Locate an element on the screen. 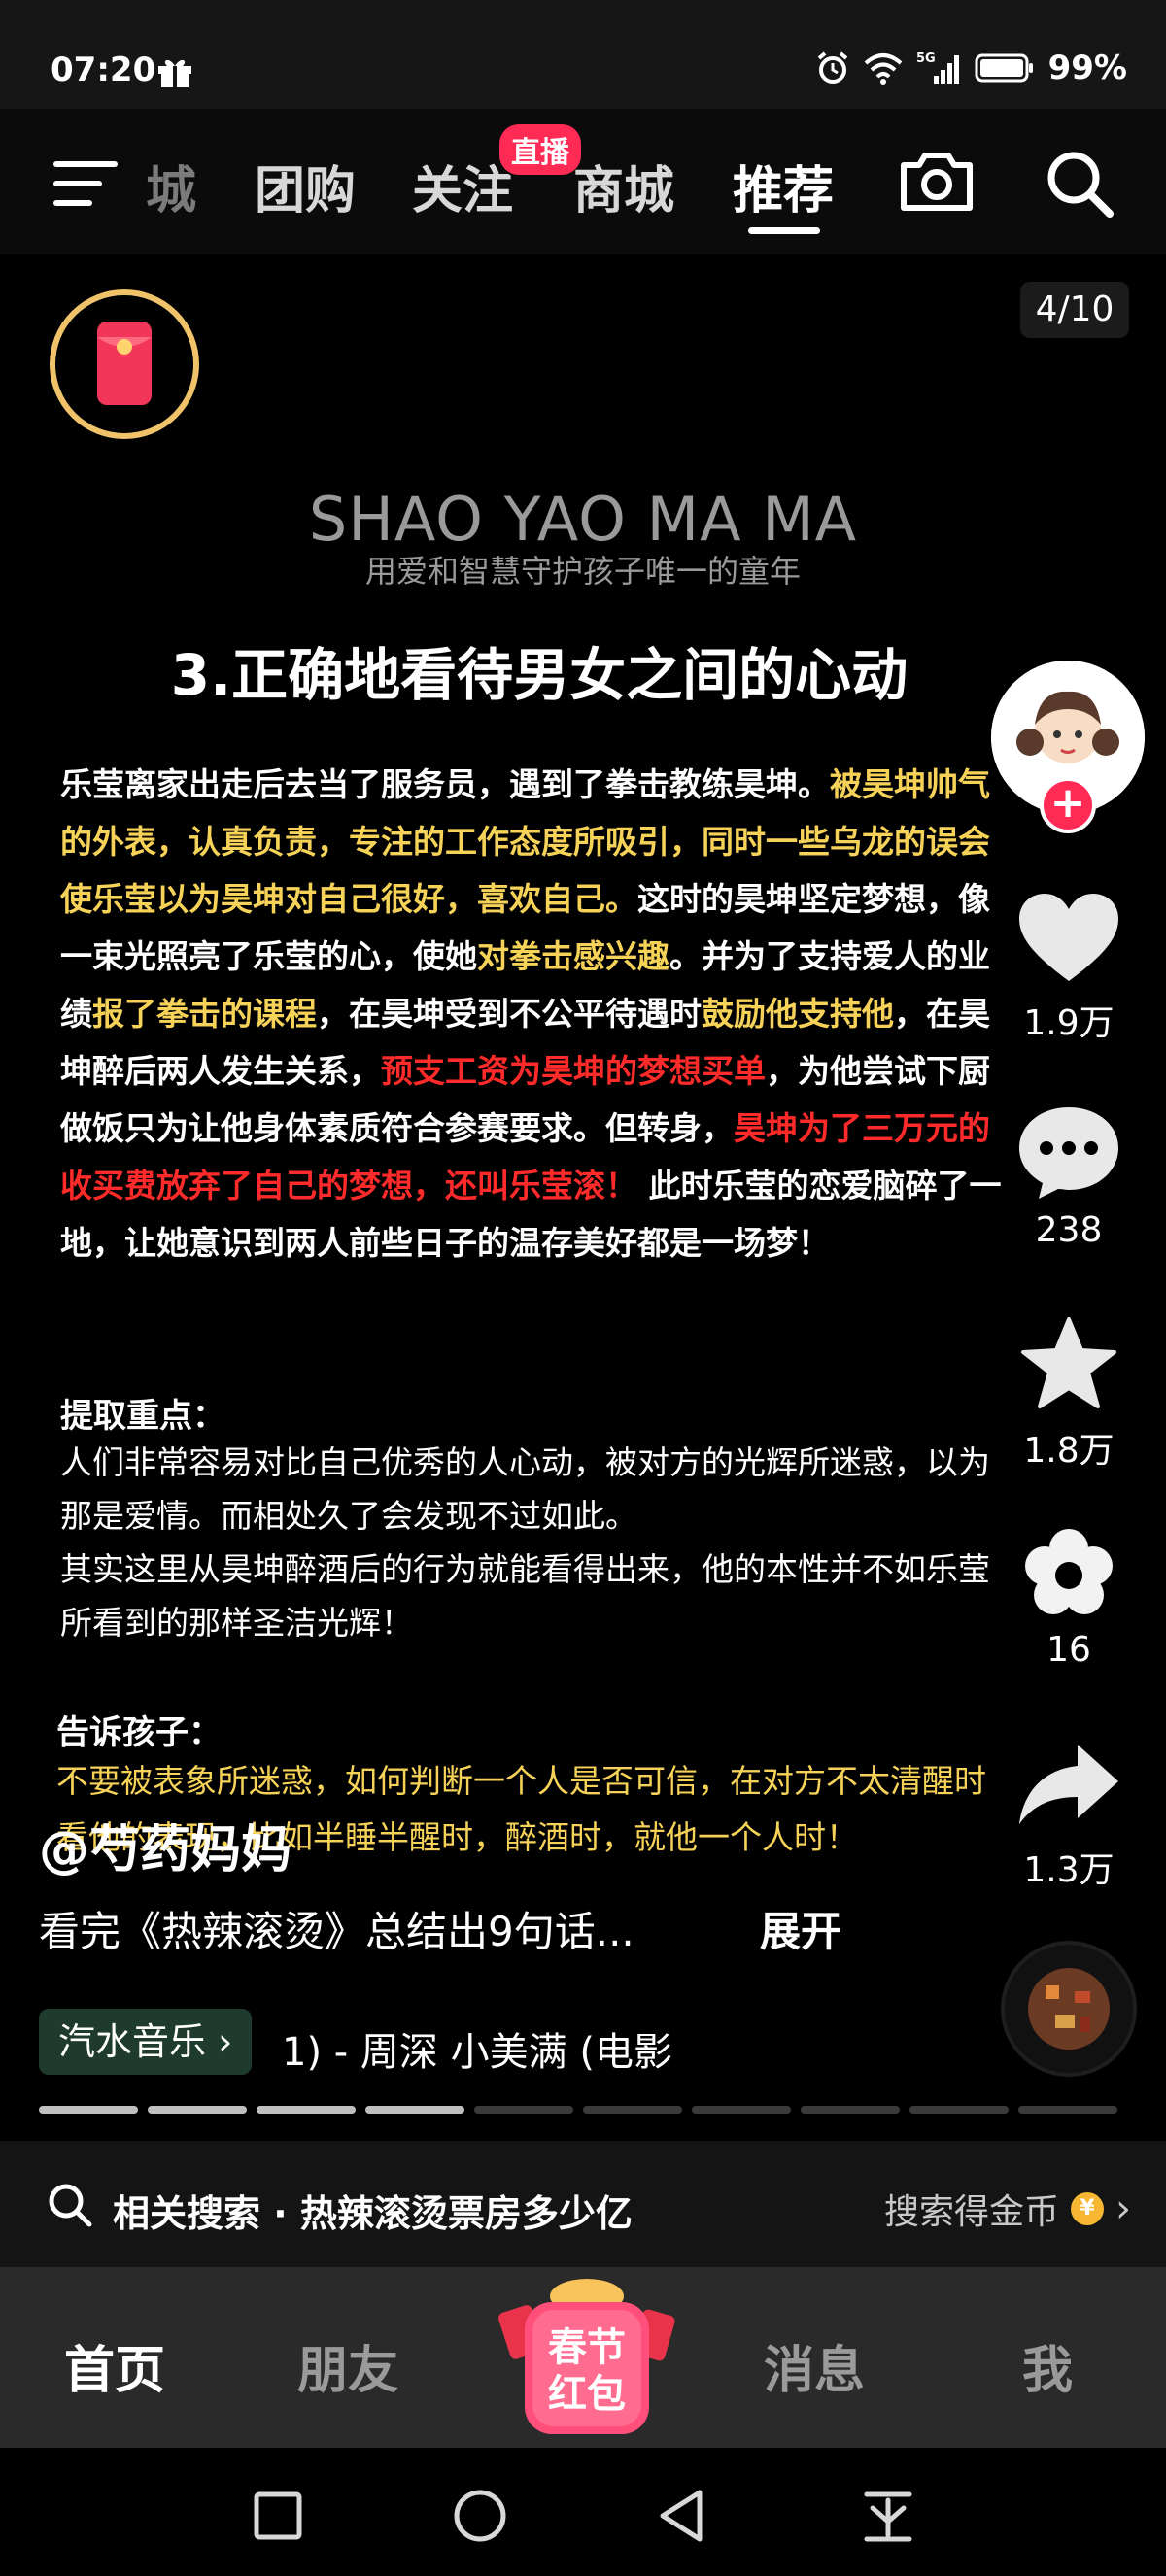  share-arrow-icon is located at coordinates (1068, 1784).